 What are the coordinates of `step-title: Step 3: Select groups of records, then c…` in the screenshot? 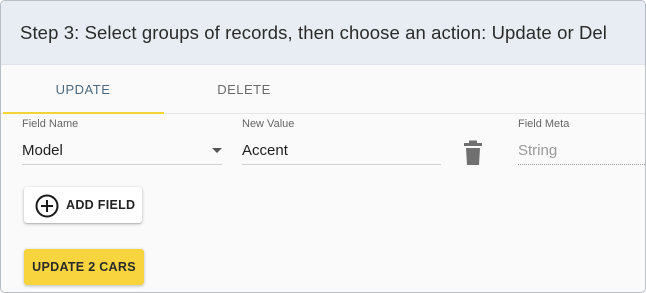 It's located at (314, 32).